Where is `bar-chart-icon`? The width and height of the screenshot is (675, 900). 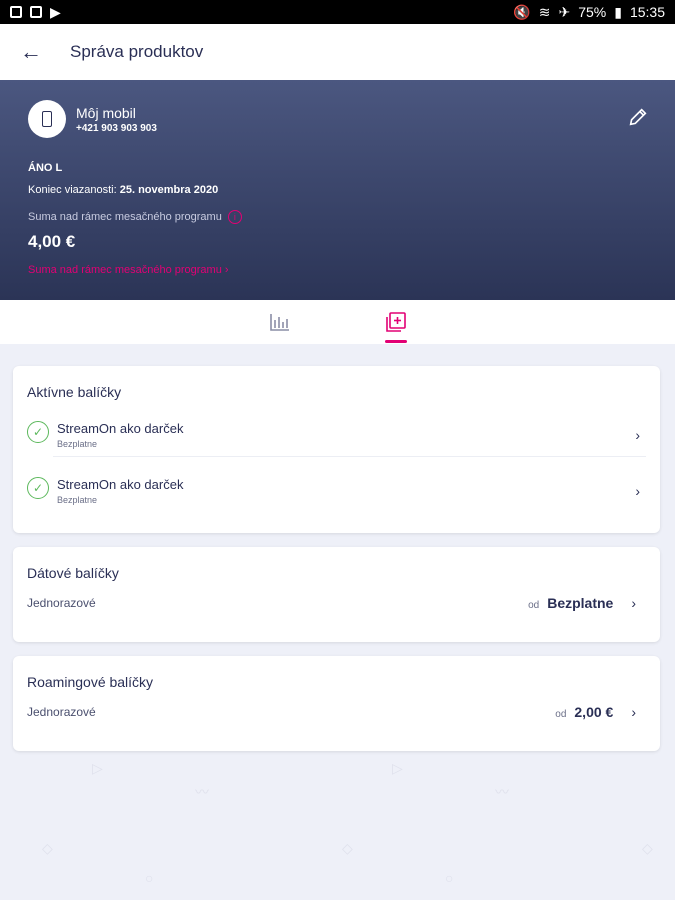 bar-chart-icon is located at coordinates (279, 322).